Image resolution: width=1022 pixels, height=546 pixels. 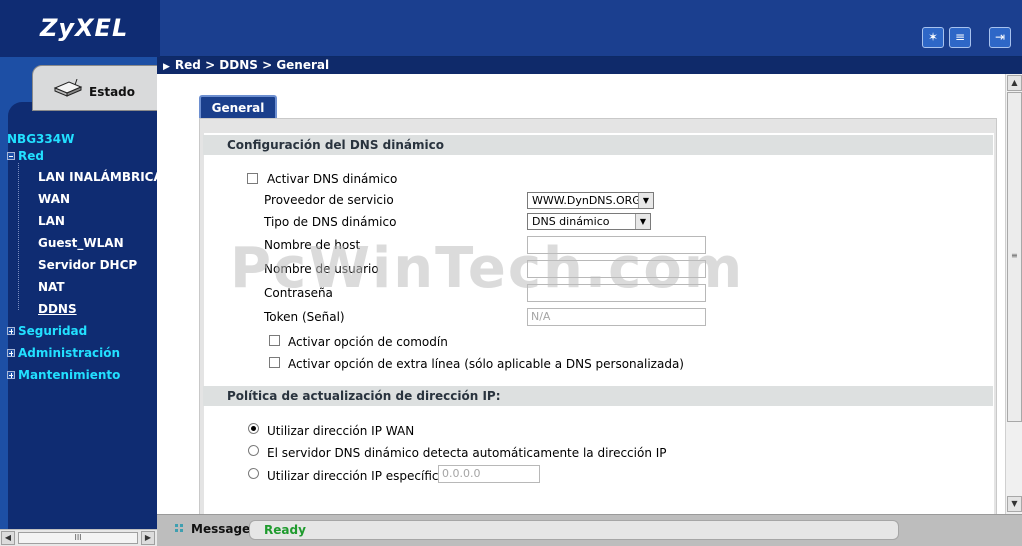 What do you see at coordinates (8, 538) in the screenshot?
I see `scroll-left-icon: ◀` at bounding box center [8, 538].